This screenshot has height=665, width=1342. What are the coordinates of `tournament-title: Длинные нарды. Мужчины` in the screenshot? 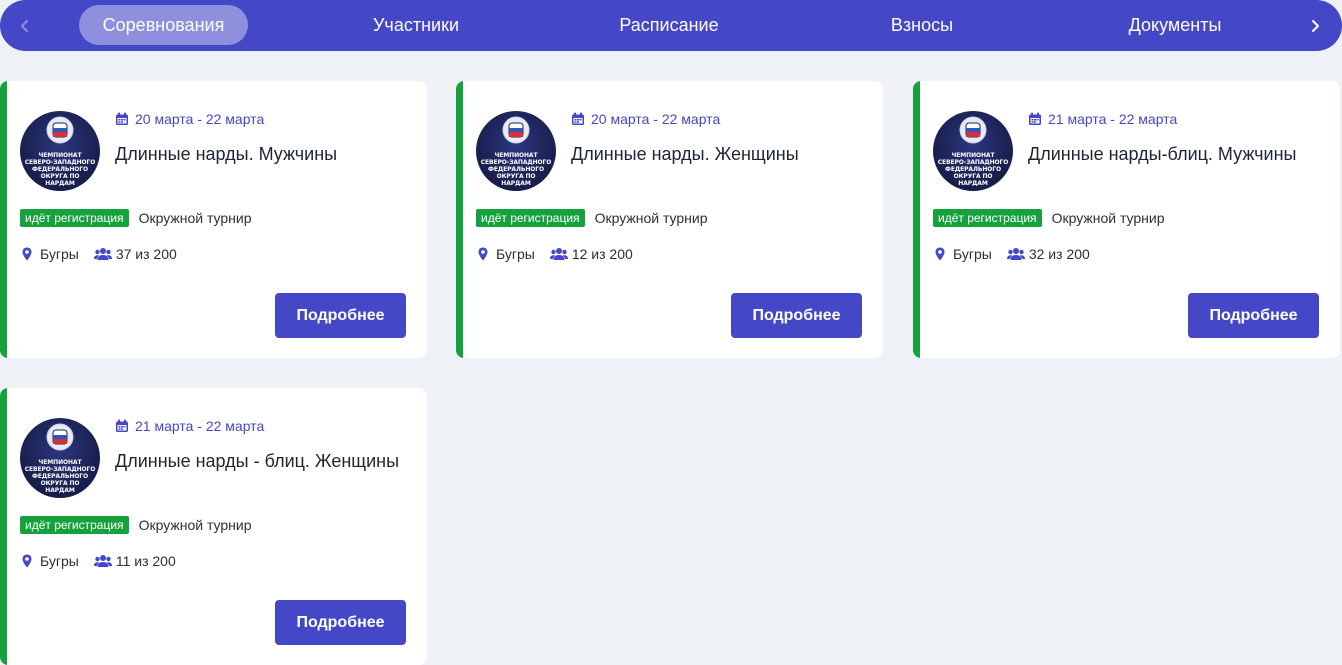 It's located at (260, 154).